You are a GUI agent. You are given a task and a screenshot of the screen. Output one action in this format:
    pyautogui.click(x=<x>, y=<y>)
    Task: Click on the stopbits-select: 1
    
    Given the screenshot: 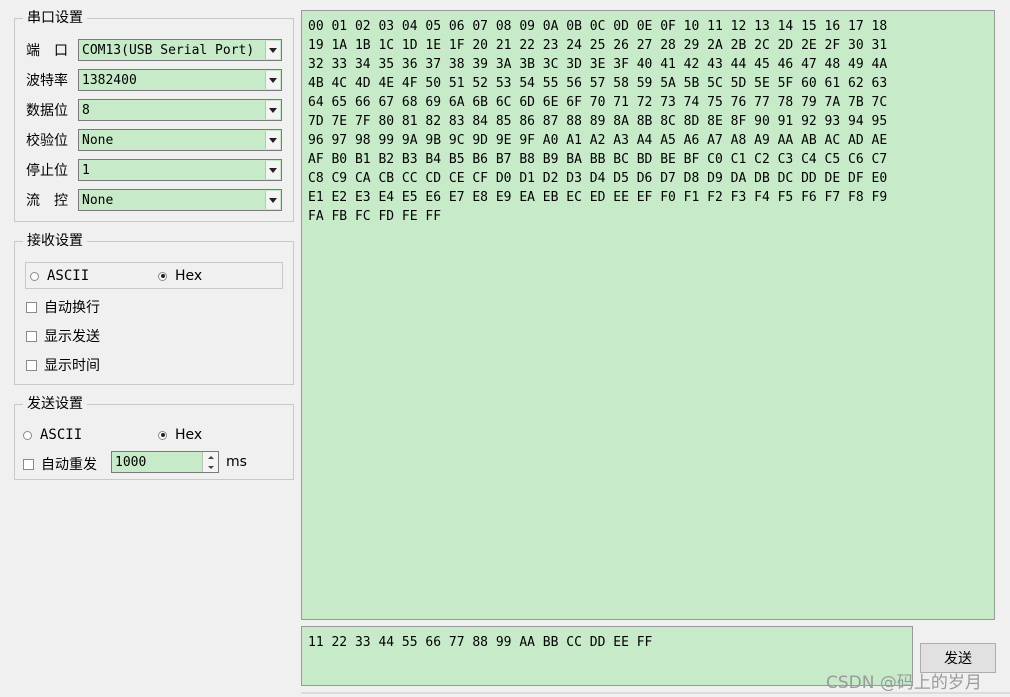 What is the action you would take?
    pyautogui.click(x=180, y=170)
    